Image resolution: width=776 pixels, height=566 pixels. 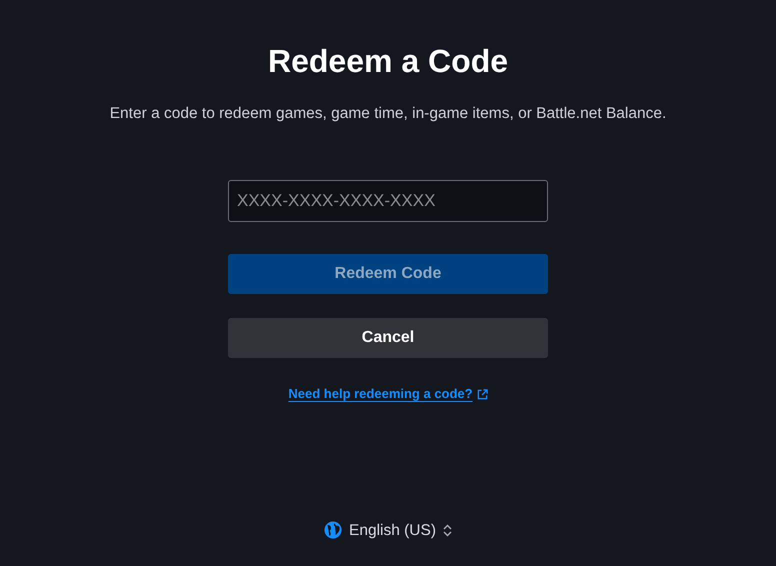 I want to click on page-title: Redeem a Code, so click(x=388, y=61).